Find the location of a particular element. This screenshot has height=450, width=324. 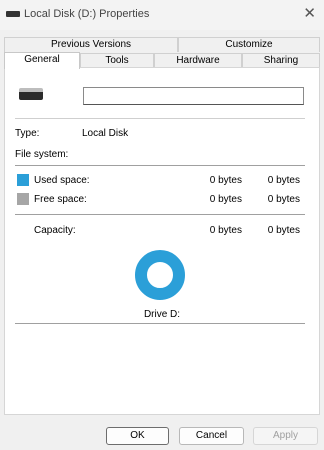

capacity-size: 0 bytes is located at coordinates (283, 230).